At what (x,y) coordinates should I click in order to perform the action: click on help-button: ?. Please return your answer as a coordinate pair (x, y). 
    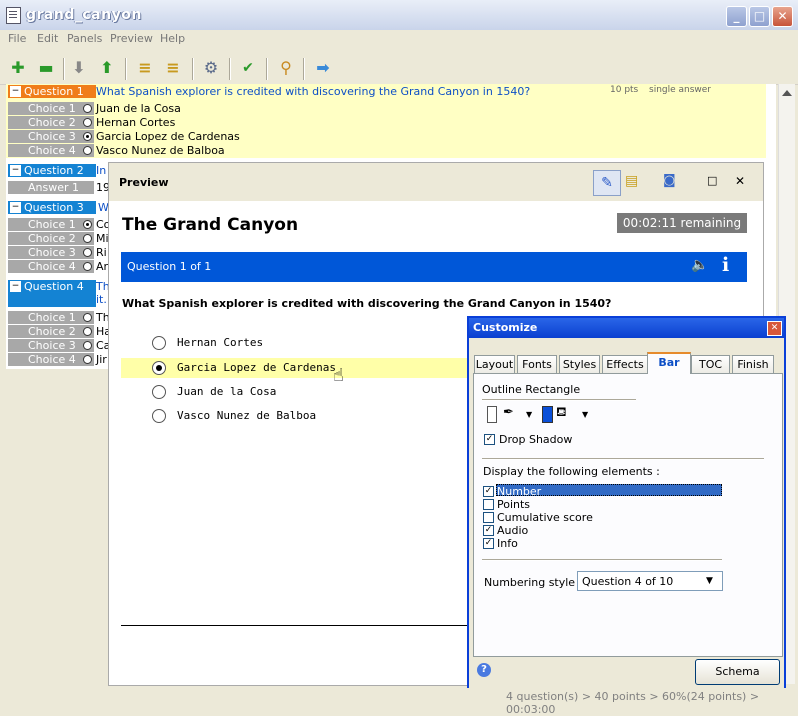
    Looking at the image, I should click on (484, 670).